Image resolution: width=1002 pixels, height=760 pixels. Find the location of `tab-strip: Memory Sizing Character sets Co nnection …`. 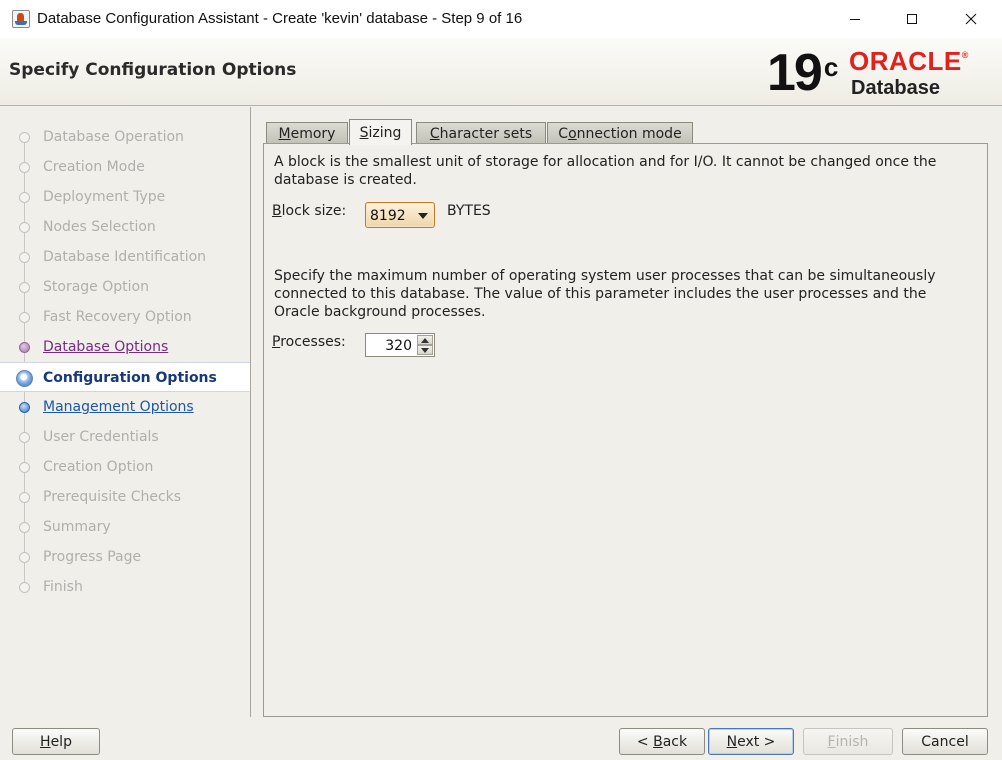

tab-strip: Memory Sizing Character sets Co nnection … is located at coordinates (625, 131).